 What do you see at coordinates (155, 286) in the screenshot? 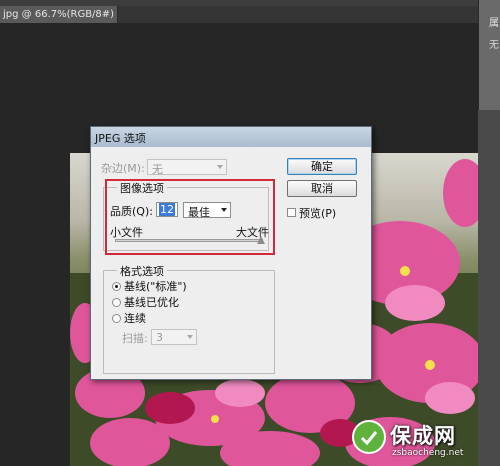
I see `radio-baseline-standard-label: 基线("标准")` at bounding box center [155, 286].